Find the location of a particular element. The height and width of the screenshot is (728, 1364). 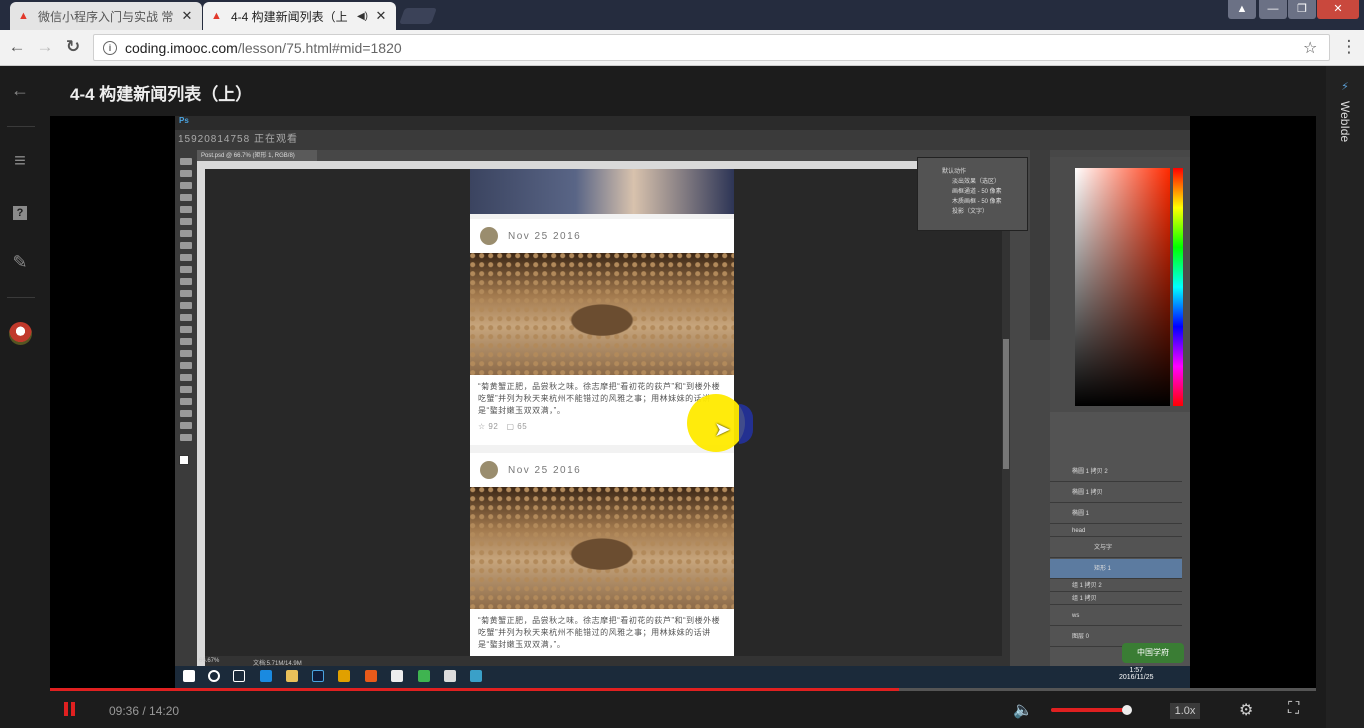

ps-panel-dock is located at coordinates (1040, 245).